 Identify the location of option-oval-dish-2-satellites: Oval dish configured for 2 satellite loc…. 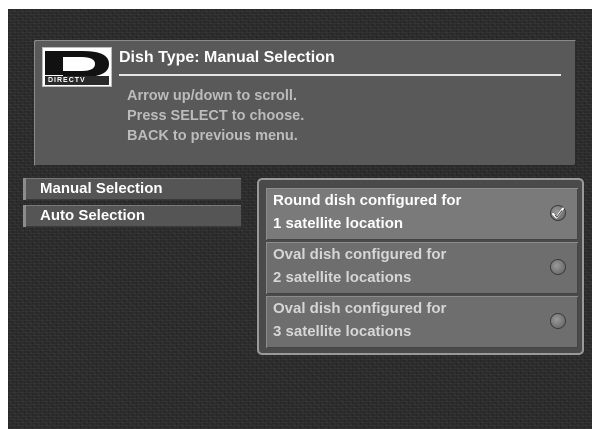
(422, 268).